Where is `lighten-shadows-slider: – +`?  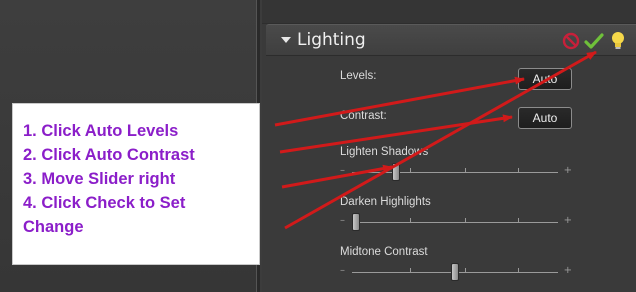 lighten-shadows-slider: – + is located at coordinates (456, 173).